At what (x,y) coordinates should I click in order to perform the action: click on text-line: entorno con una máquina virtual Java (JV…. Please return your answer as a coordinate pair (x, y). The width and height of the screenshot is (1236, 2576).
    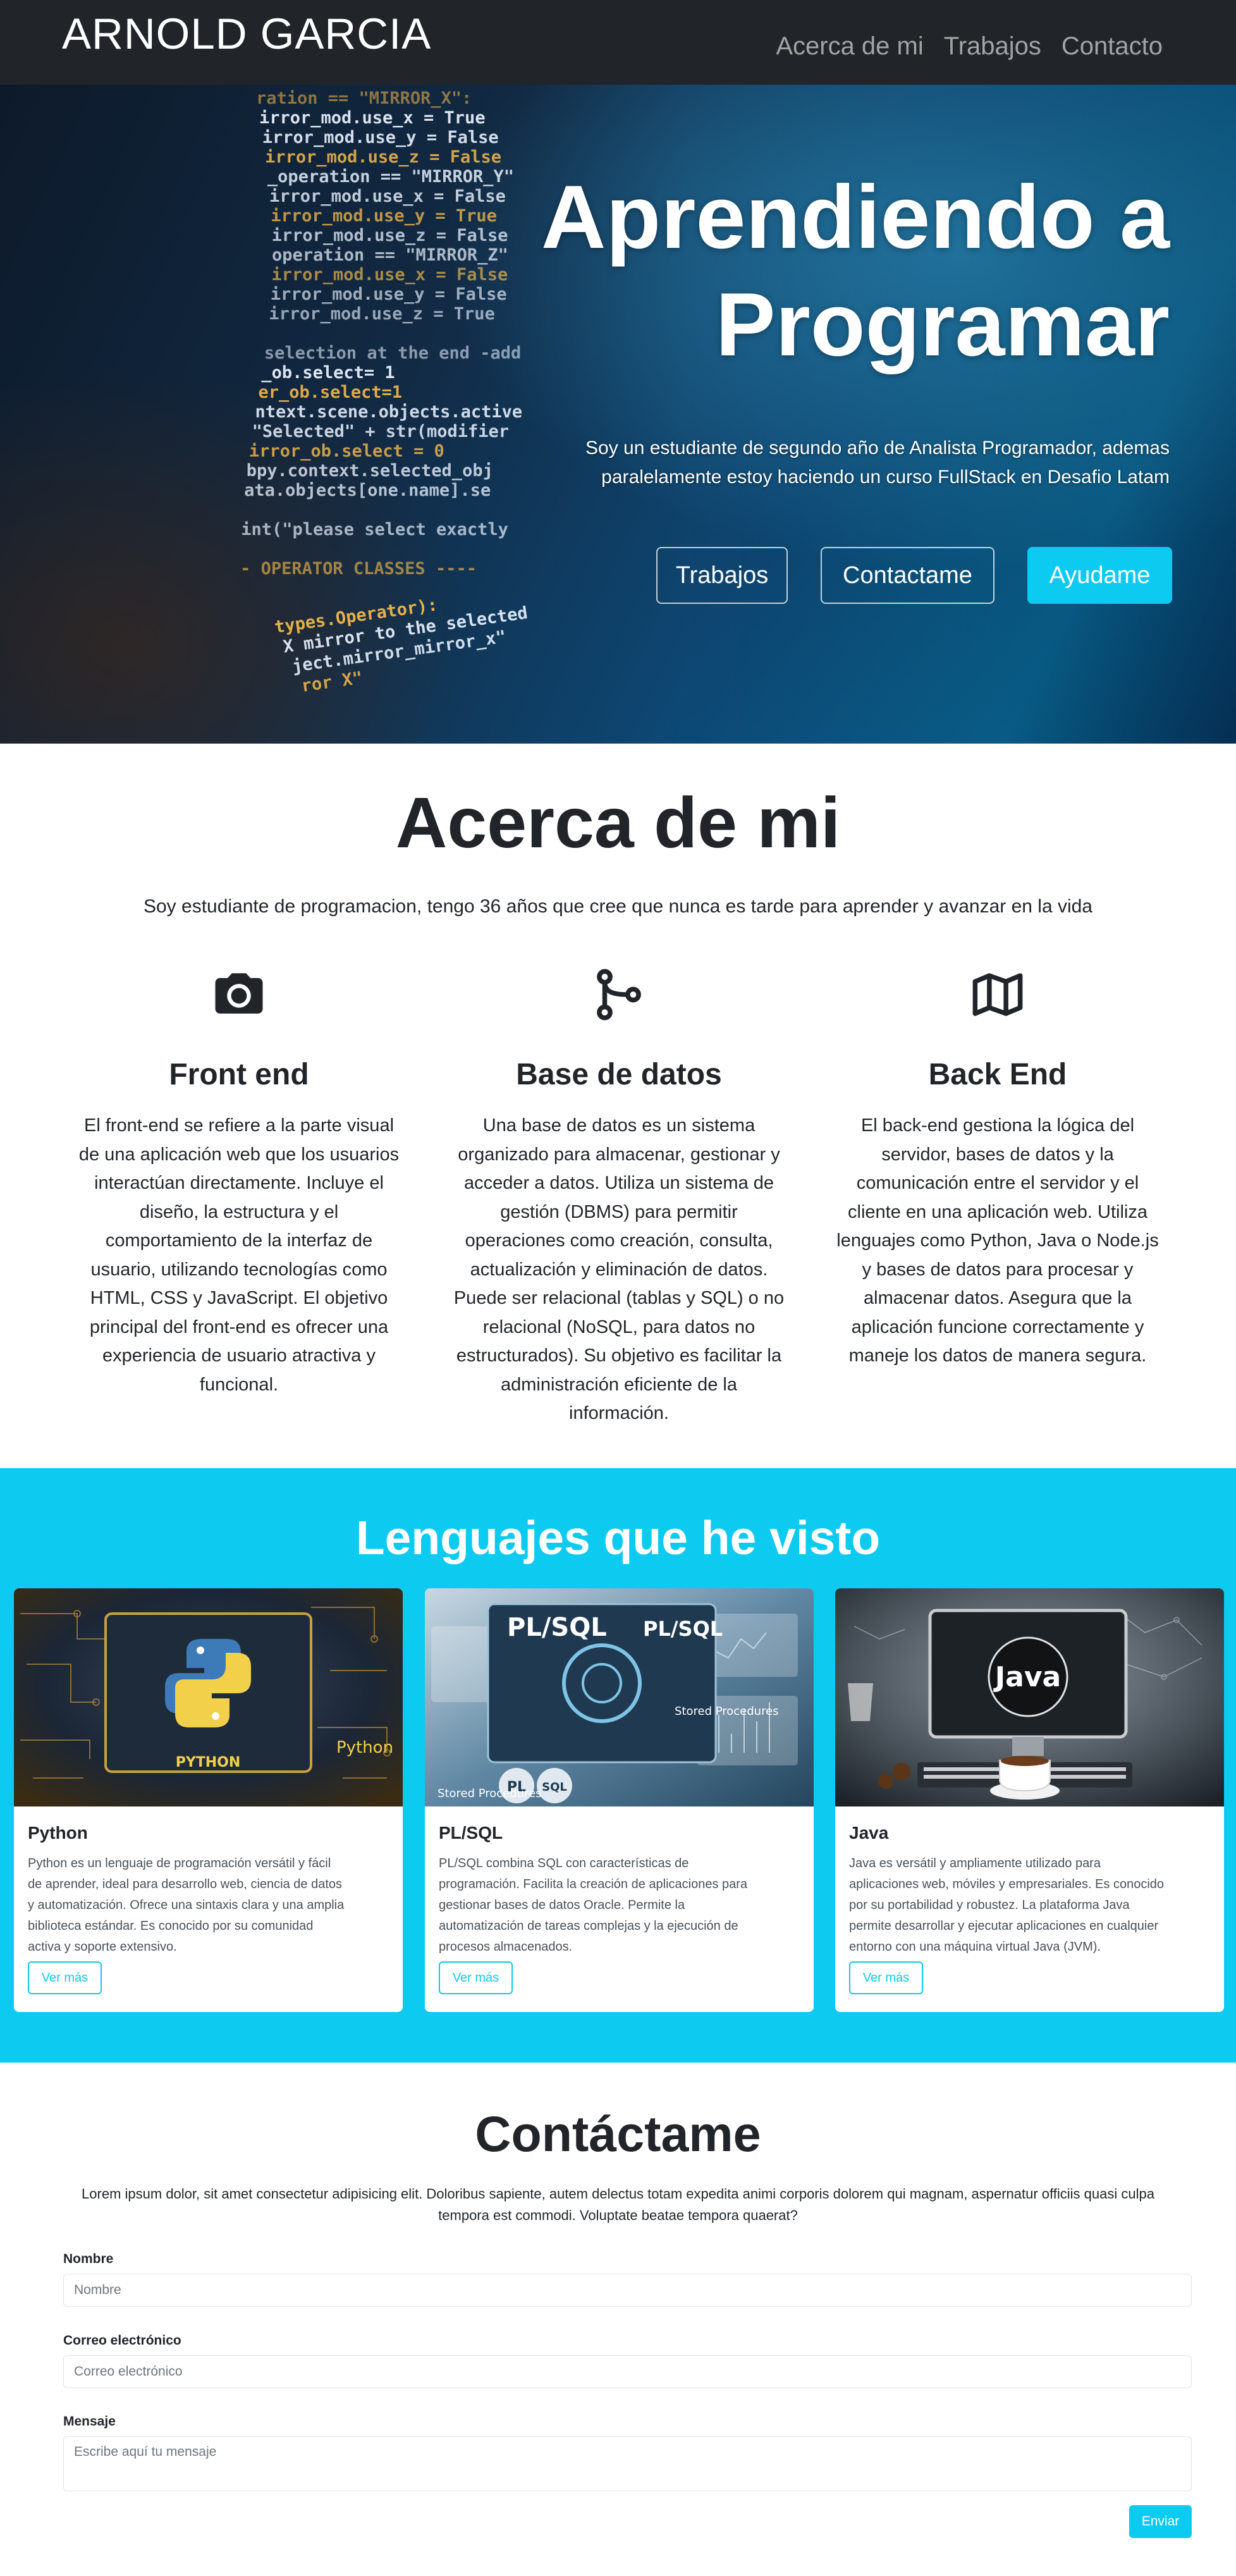
    Looking at the image, I should click on (975, 1947).